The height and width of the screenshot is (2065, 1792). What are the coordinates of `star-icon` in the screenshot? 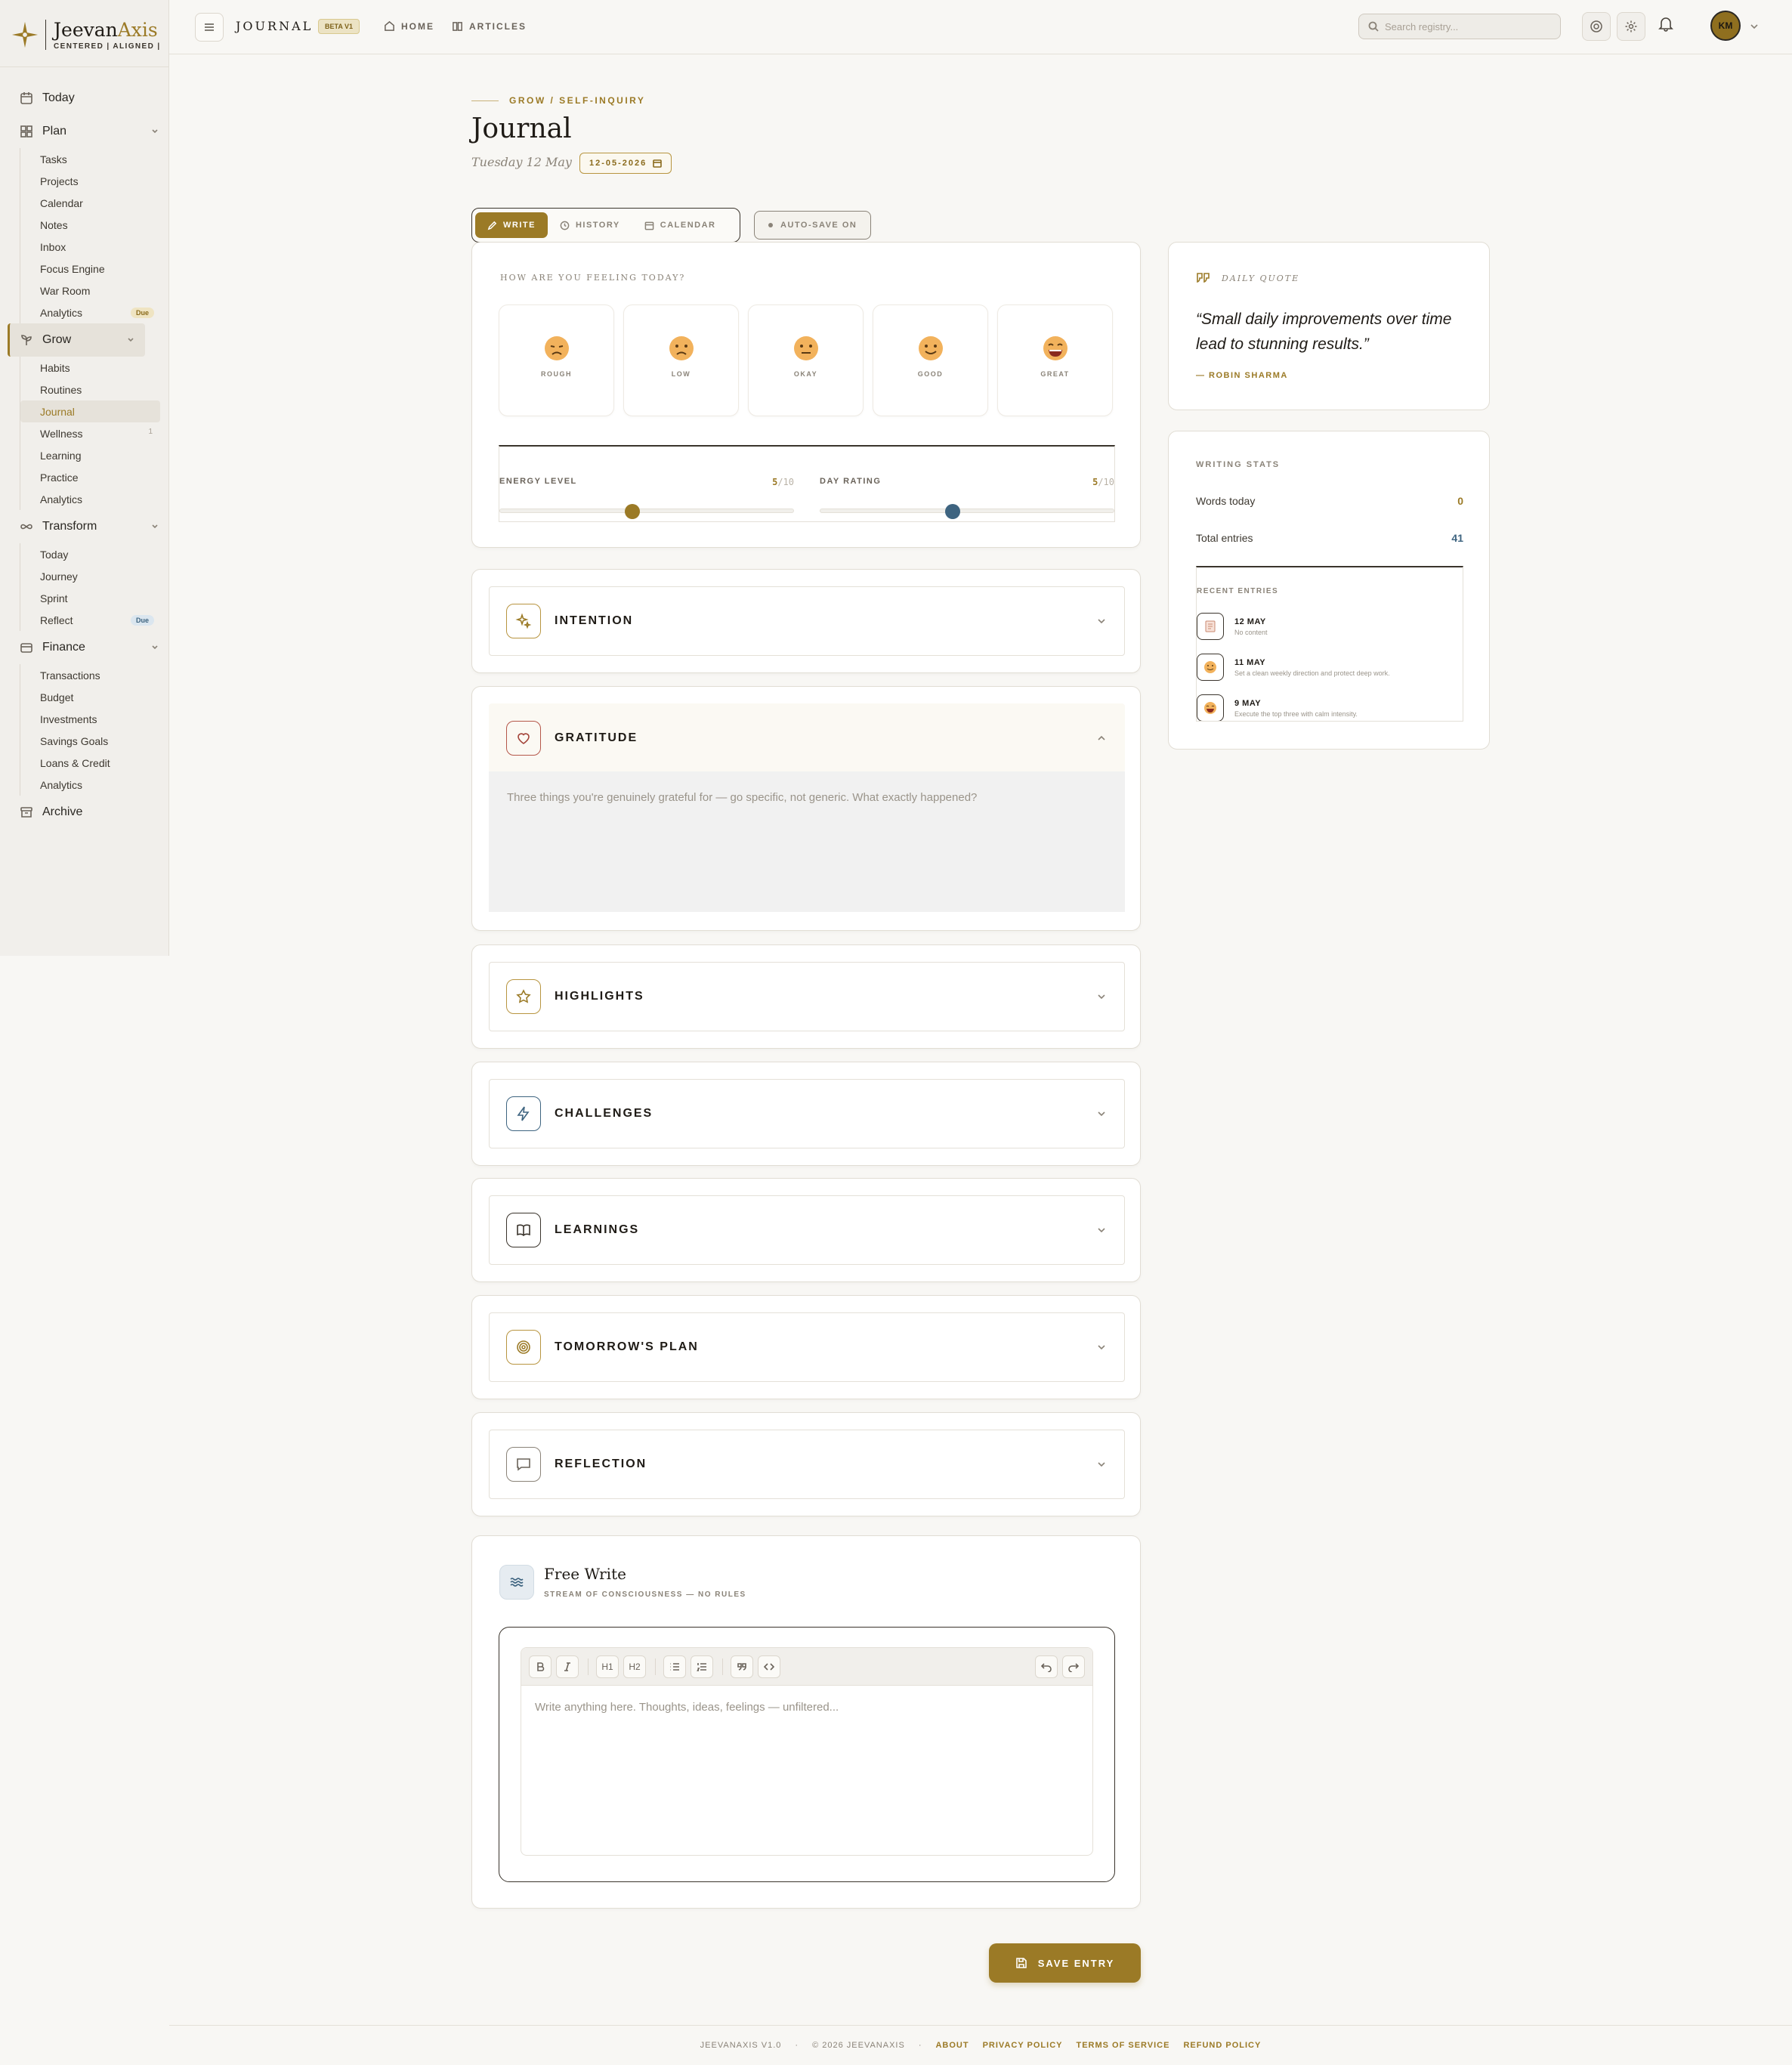 It's located at (523, 996).